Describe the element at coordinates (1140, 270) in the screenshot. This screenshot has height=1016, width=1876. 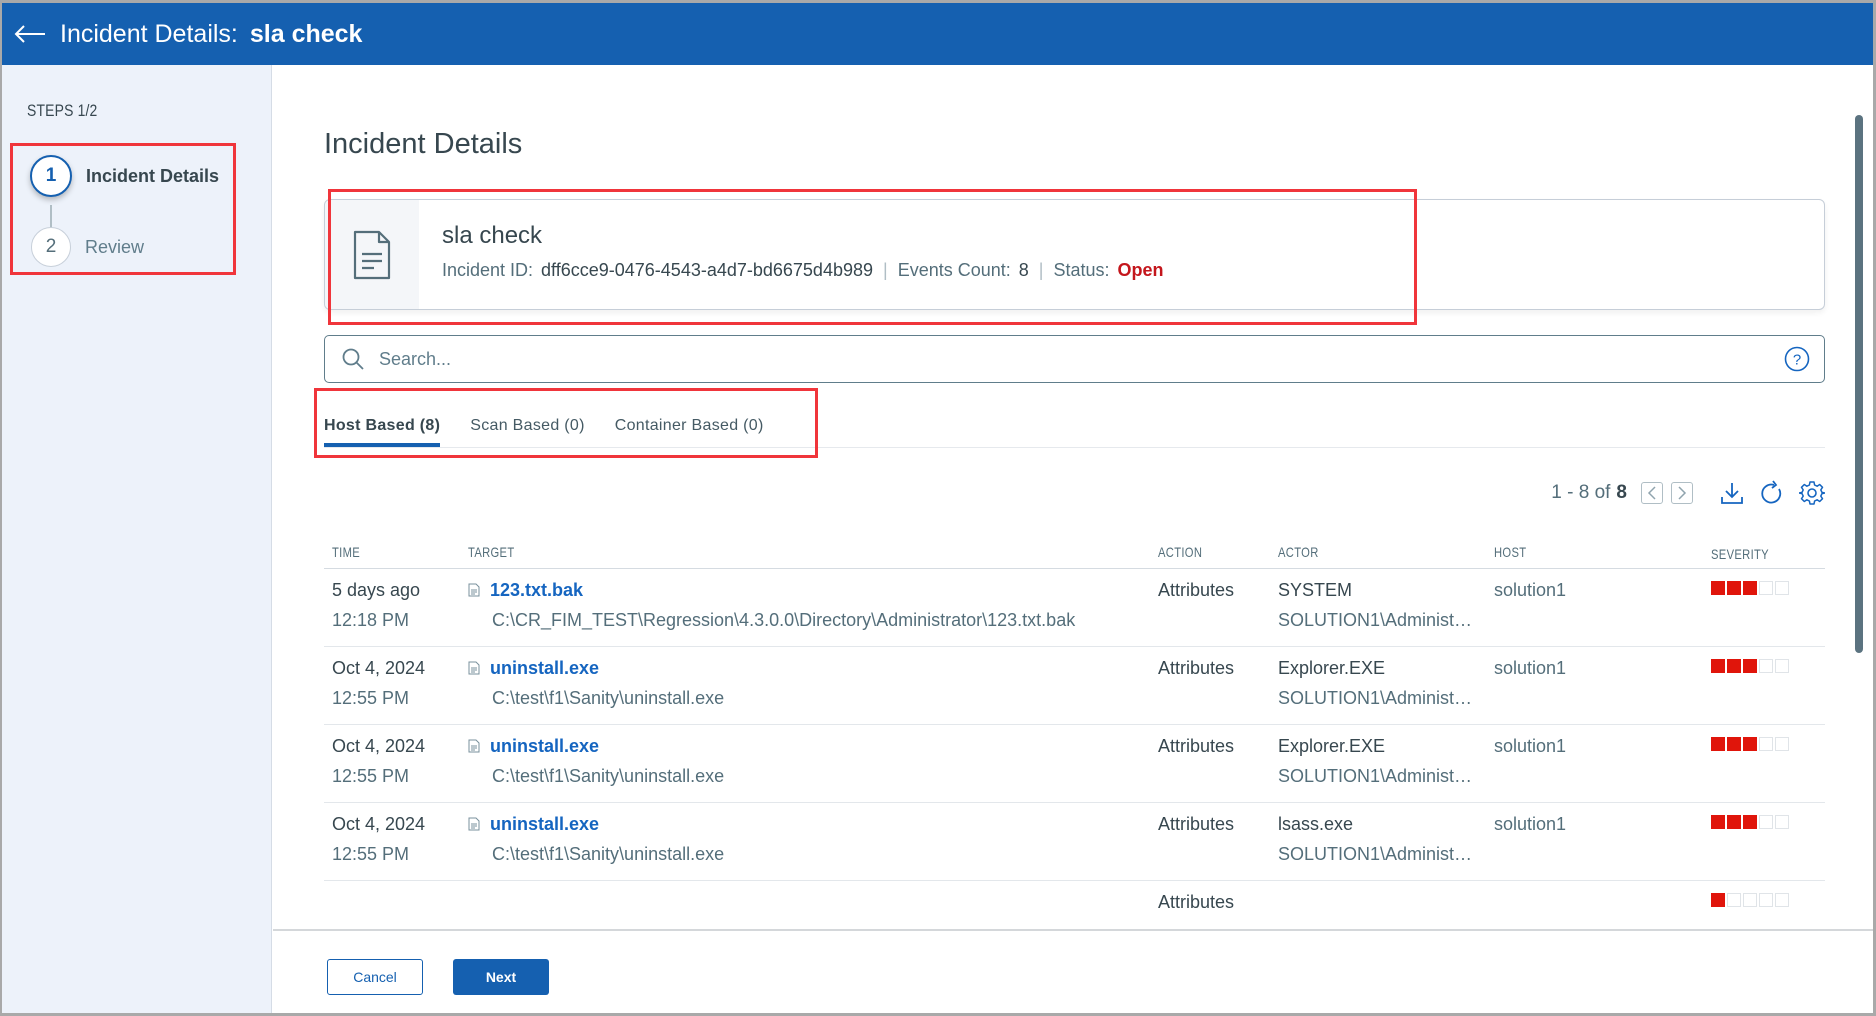
I see `status-badge: Open` at that location.